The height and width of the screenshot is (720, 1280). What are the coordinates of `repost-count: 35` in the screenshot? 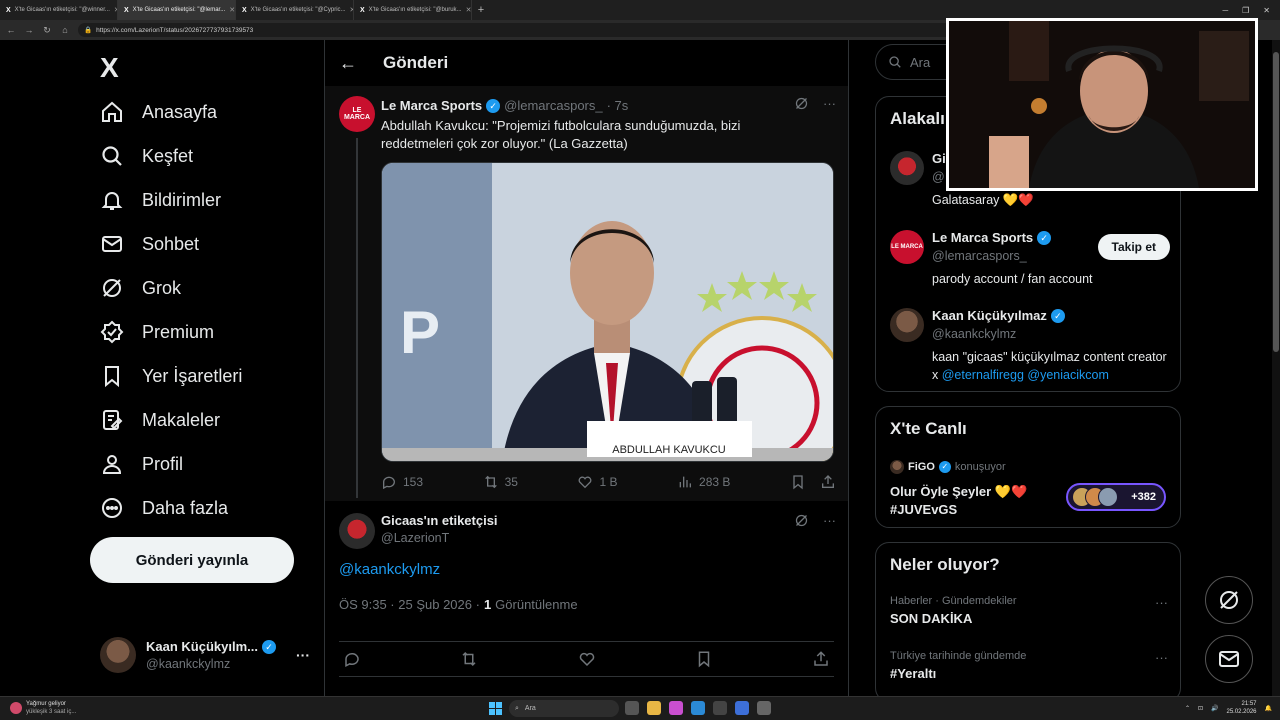 It's located at (500, 482).